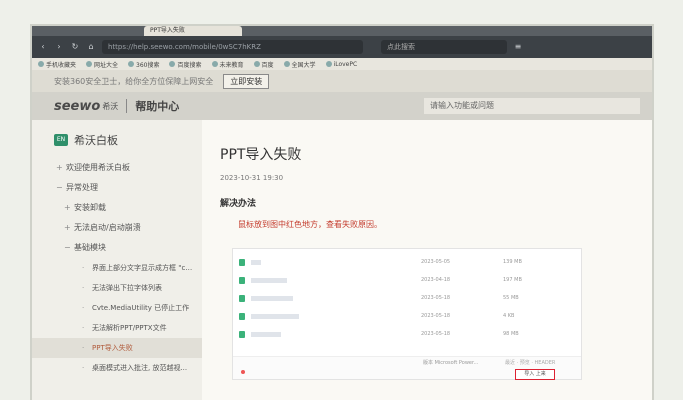 This screenshot has height=400, width=683. What do you see at coordinates (261, 155) in the screenshot?
I see `page-title: PPT导入失败` at bounding box center [261, 155].